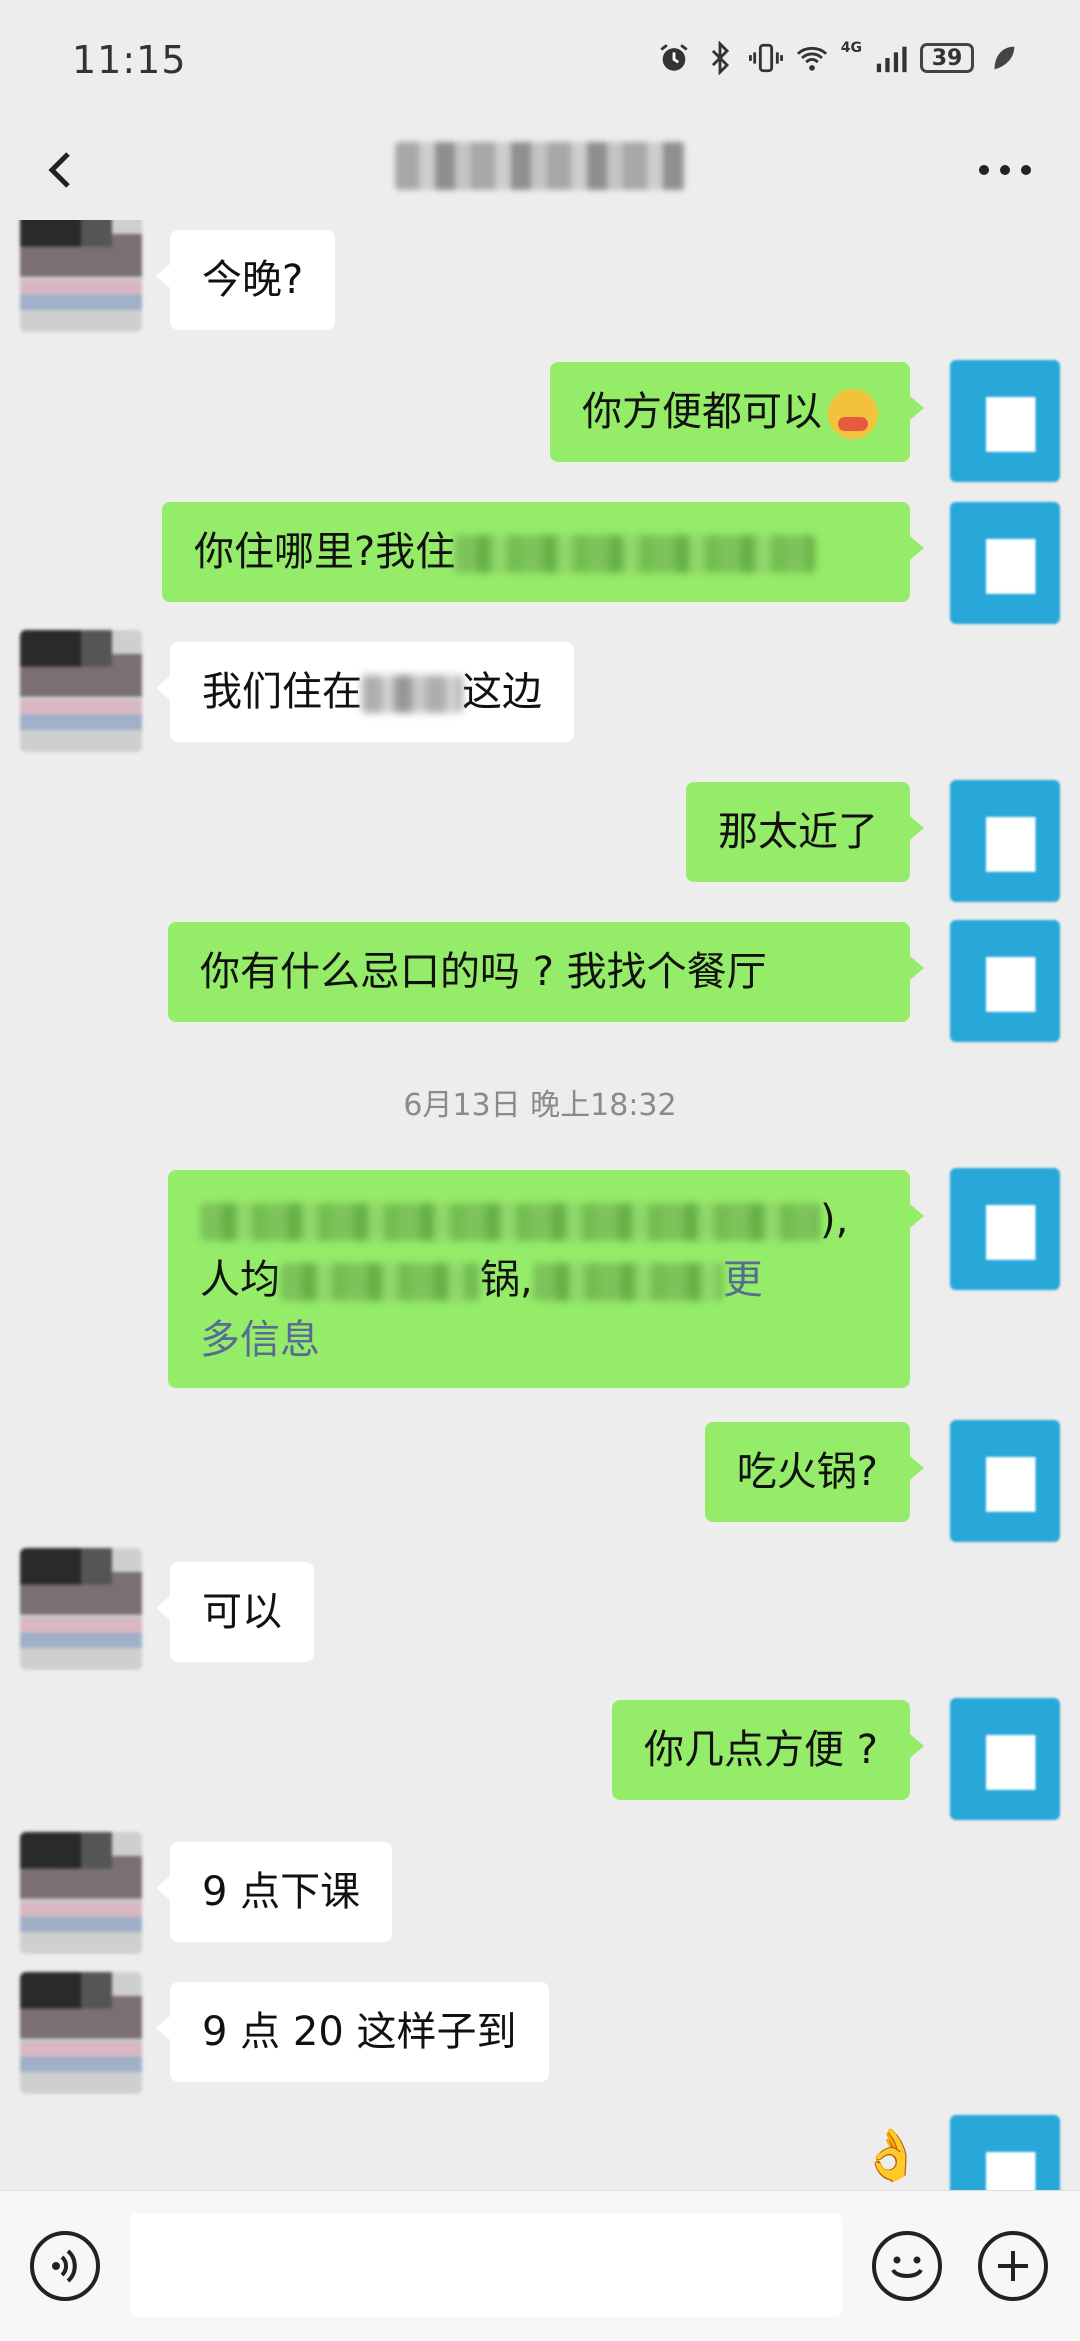 The image size is (1080, 2341). What do you see at coordinates (540, 1105) in the screenshot?
I see `chat-timestamp: 6月13日 晚上18:32` at bounding box center [540, 1105].